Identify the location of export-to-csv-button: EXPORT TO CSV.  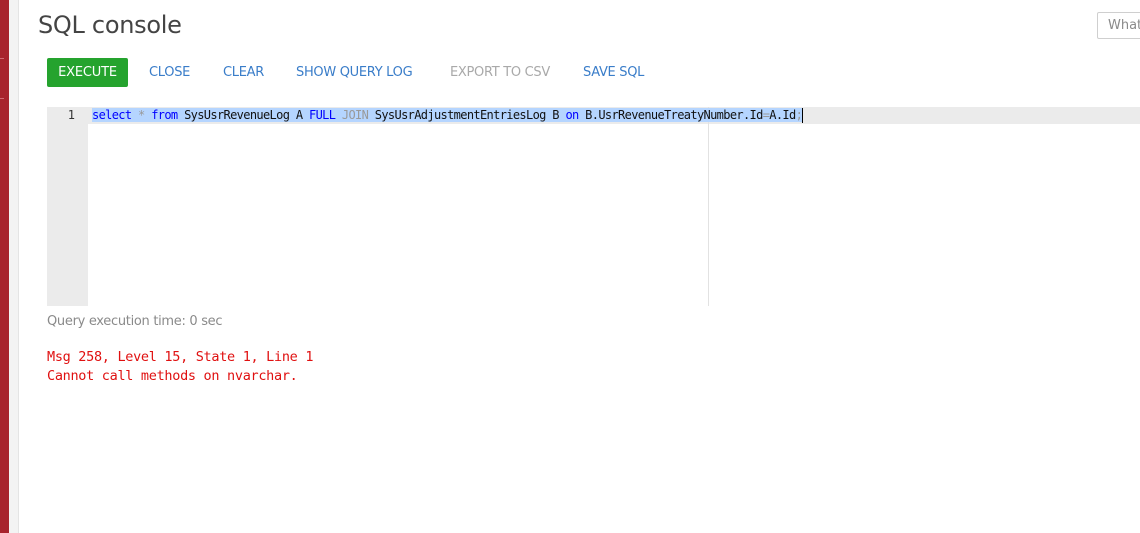
(500, 72).